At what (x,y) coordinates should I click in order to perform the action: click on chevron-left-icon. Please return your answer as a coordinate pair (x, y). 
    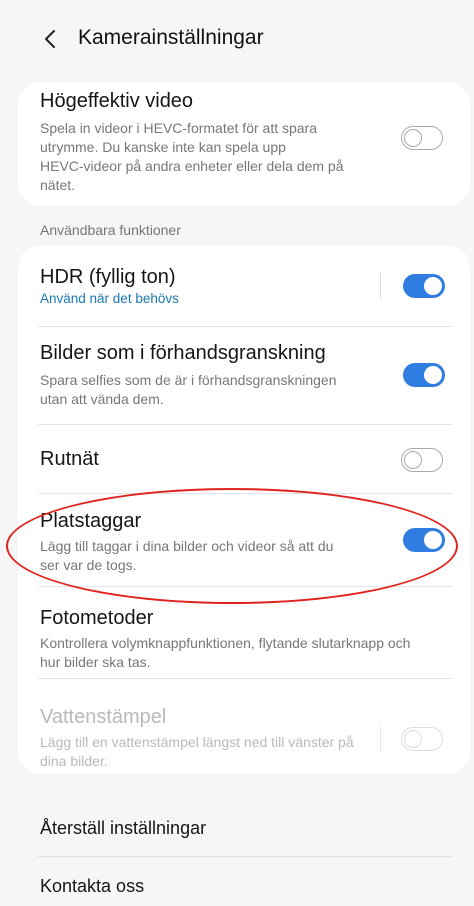
    Looking at the image, I should click on (50, 39).